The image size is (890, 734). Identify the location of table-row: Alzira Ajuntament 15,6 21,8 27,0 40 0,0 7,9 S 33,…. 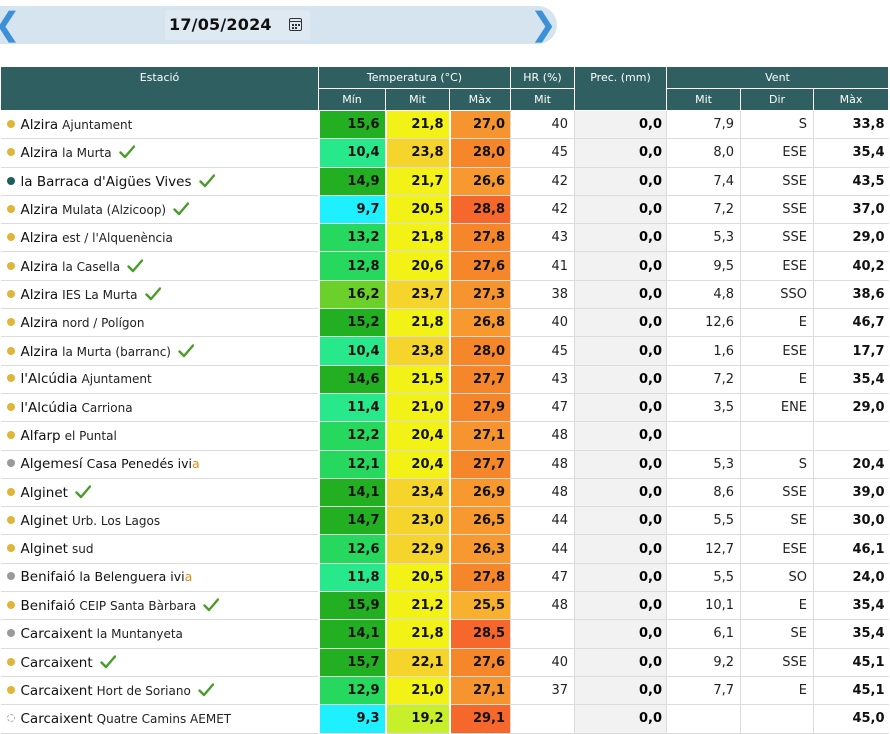
(444, 125).